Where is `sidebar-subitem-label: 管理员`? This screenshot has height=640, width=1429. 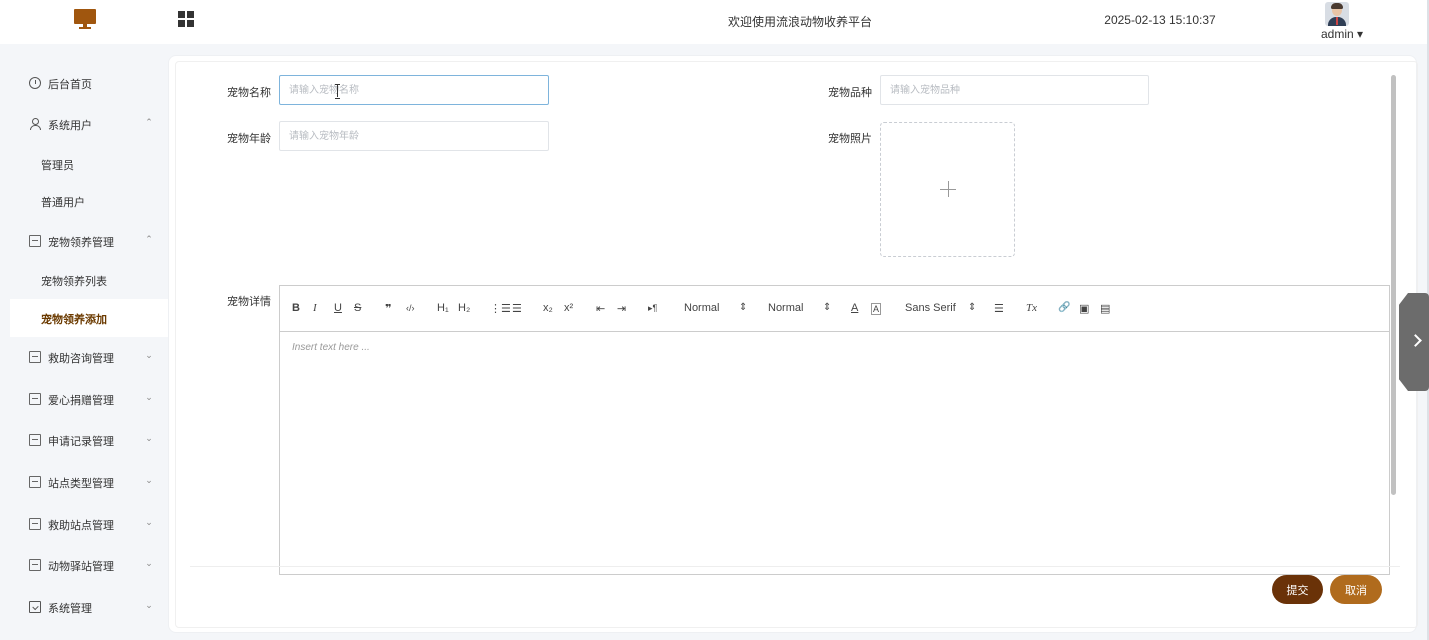
sidebar-subitem-label: 管理员 is located at coordinates (57, 166).